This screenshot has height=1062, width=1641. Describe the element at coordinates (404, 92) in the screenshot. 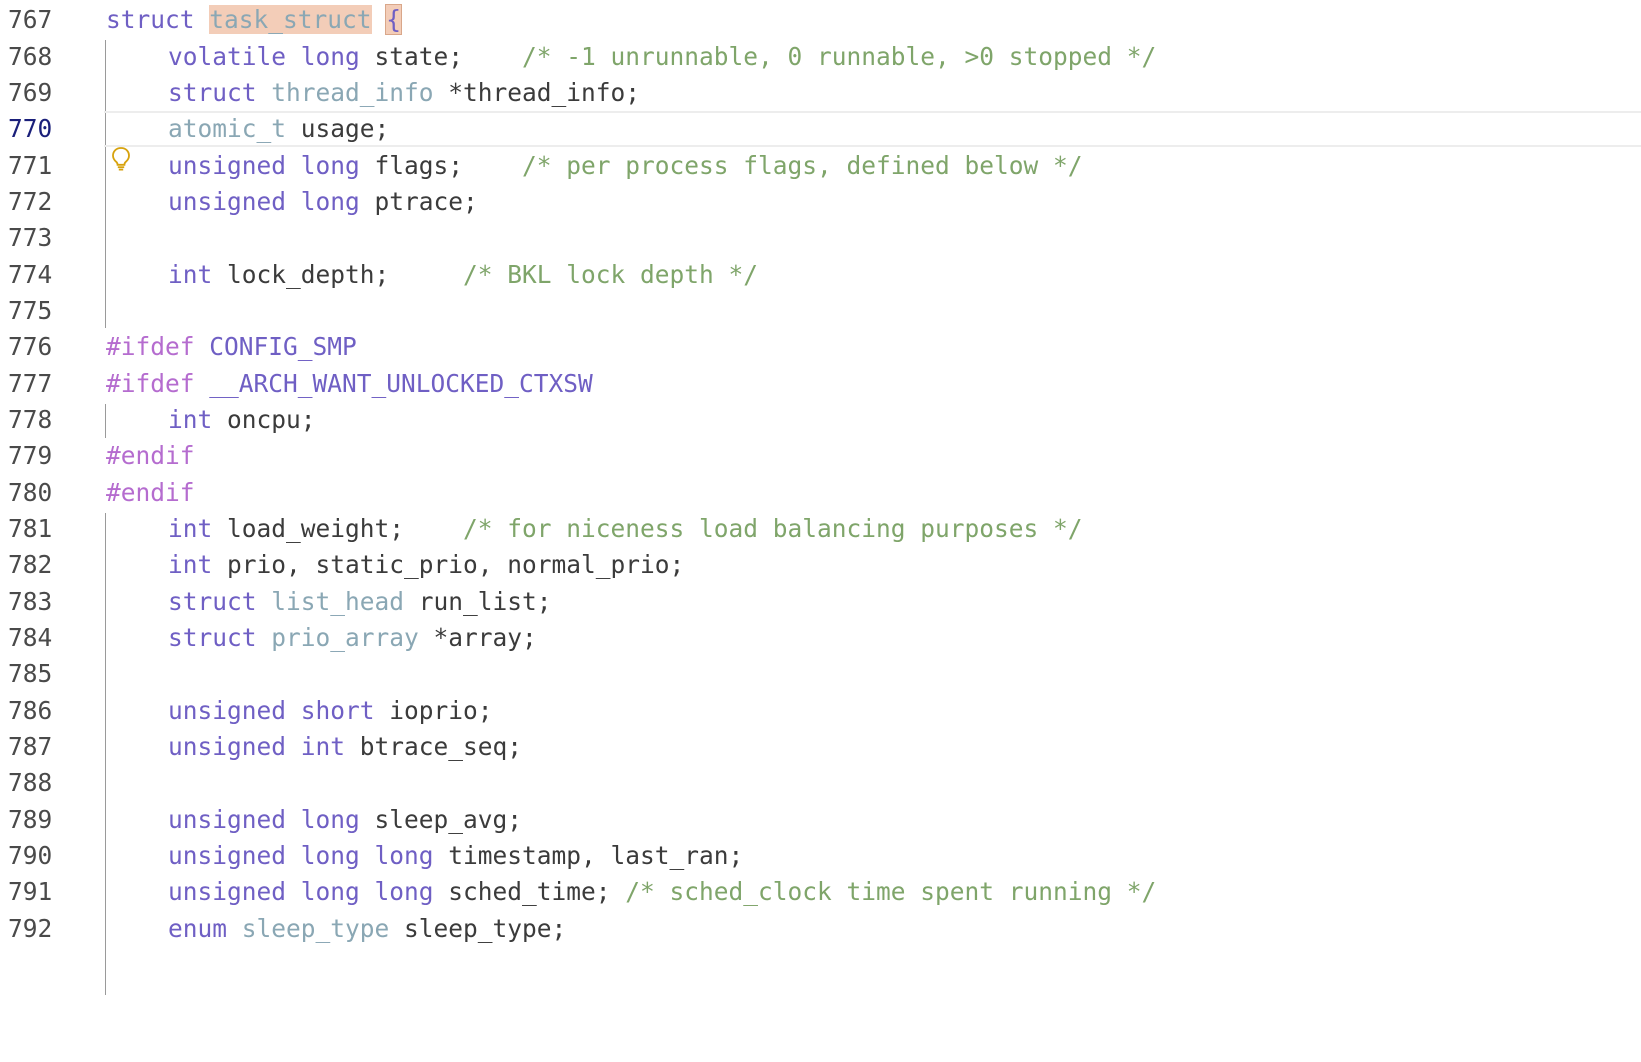

I see `line-code: struct thread_info *thread_info;` at that location.